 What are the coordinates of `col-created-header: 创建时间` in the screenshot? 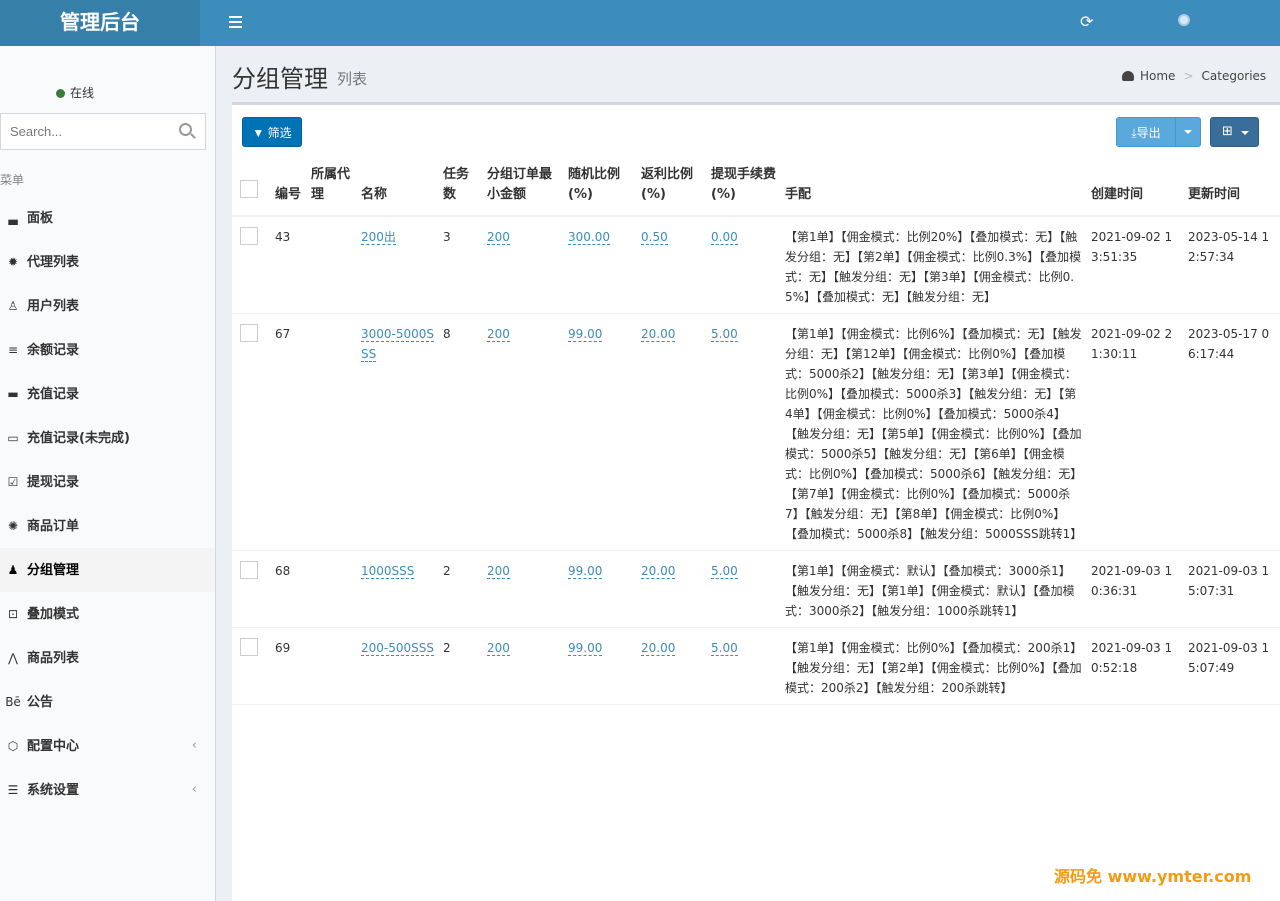 It's located at (1135, 187).